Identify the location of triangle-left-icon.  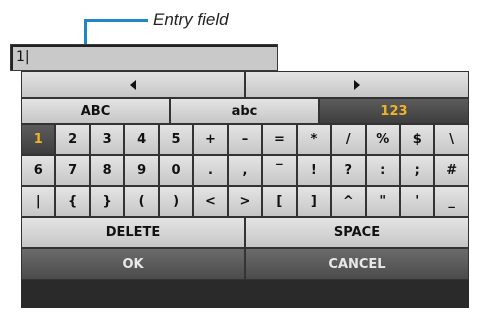
(133, 84).